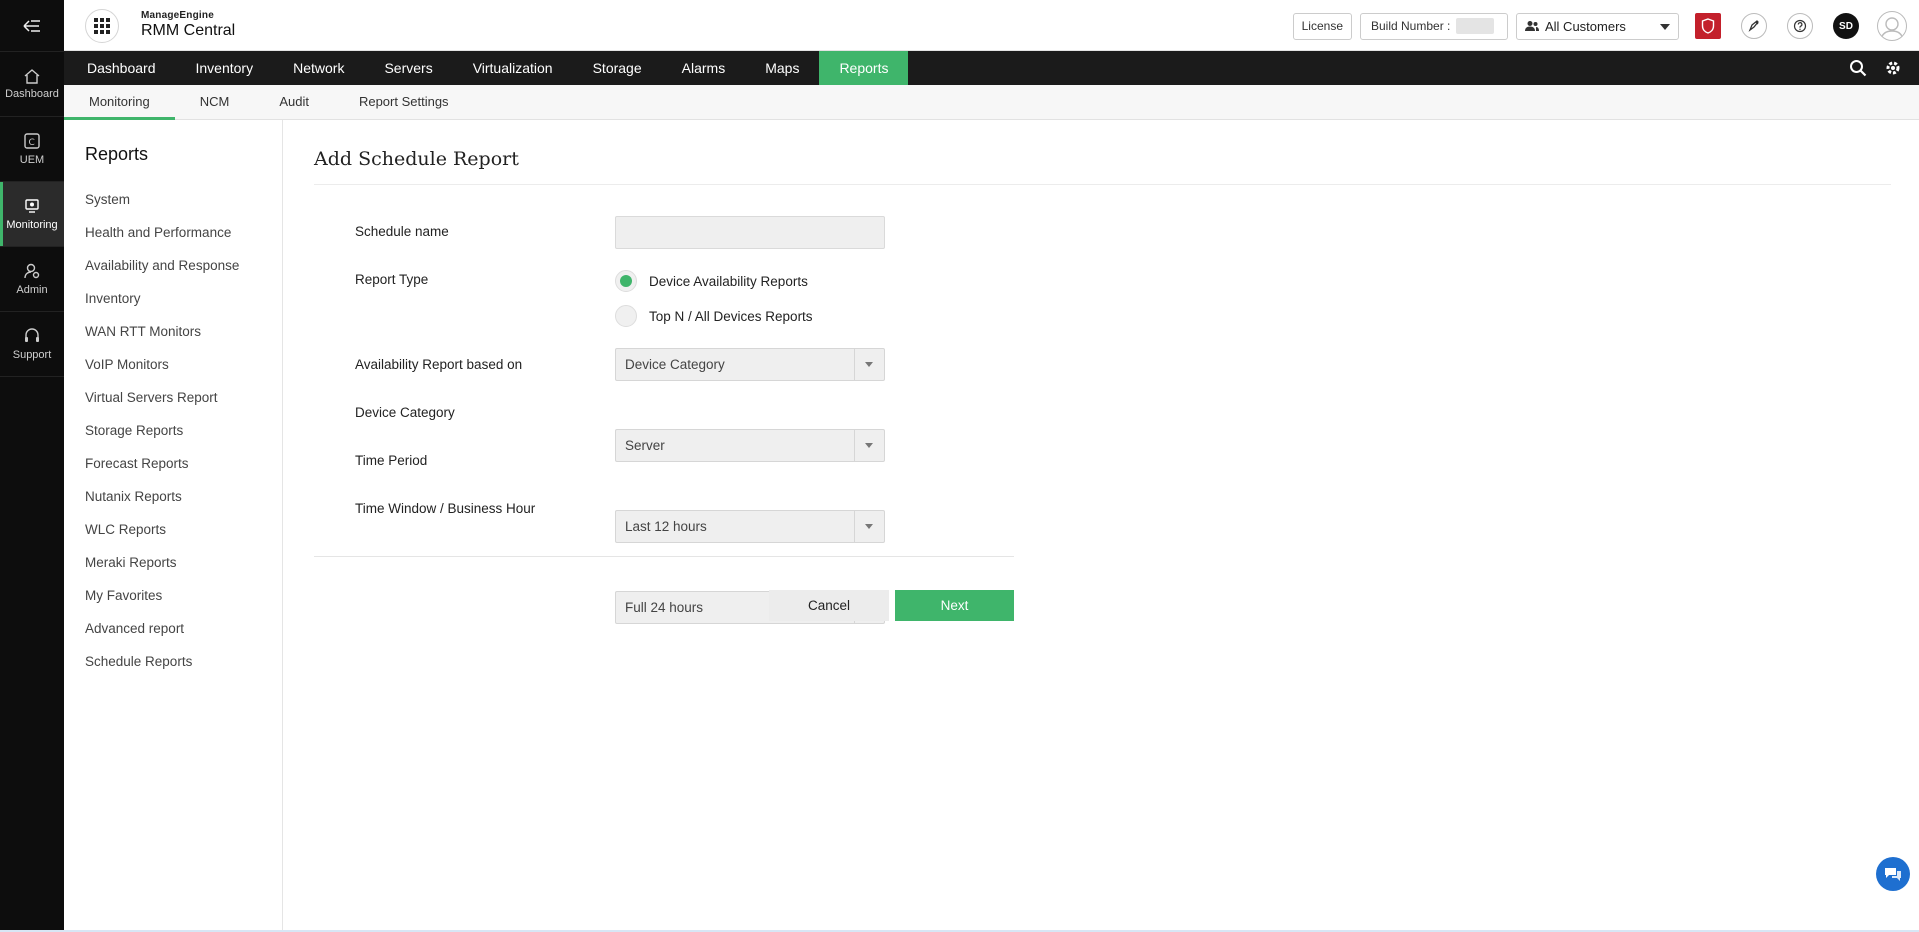  I want to click on sidebar-title: Reports, so click(117, 154).